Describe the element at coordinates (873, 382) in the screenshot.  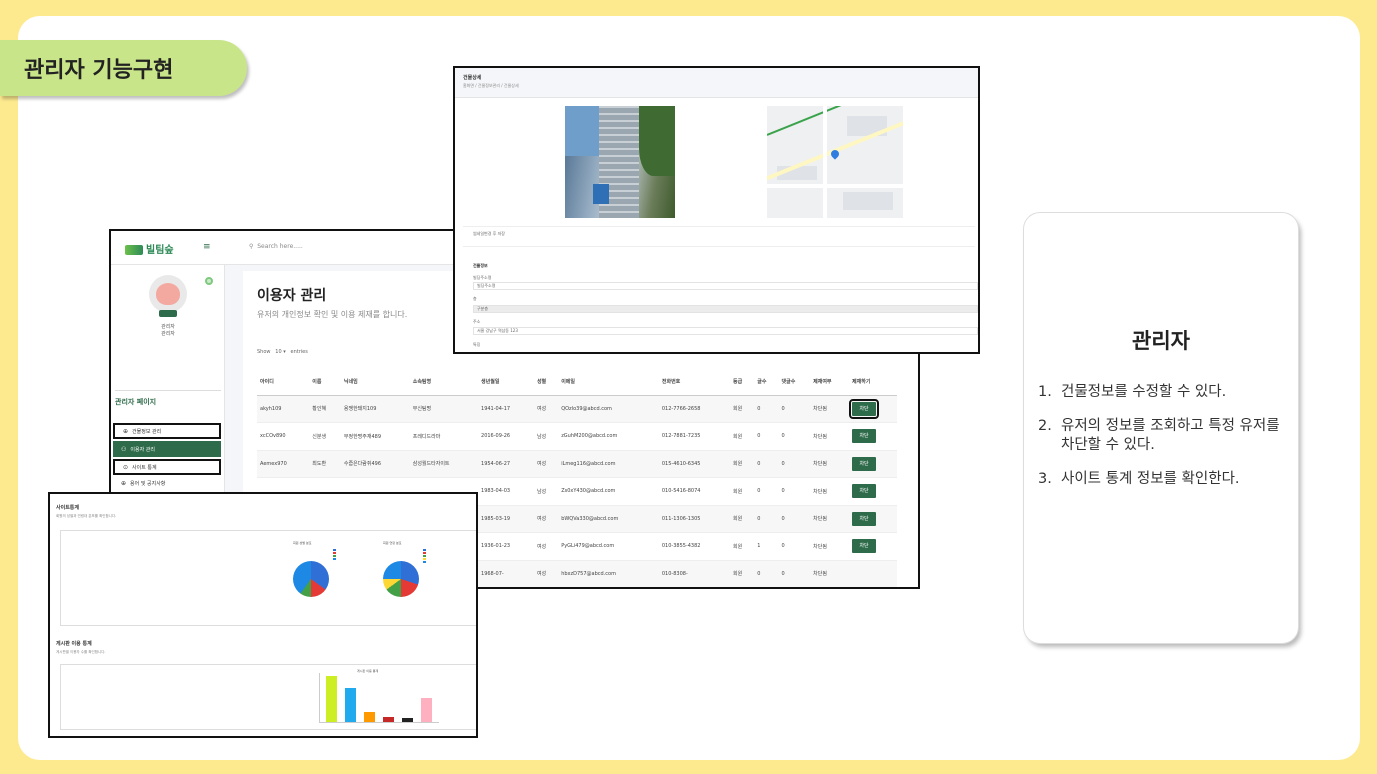
I see `column-header: 제재하기` at that location.